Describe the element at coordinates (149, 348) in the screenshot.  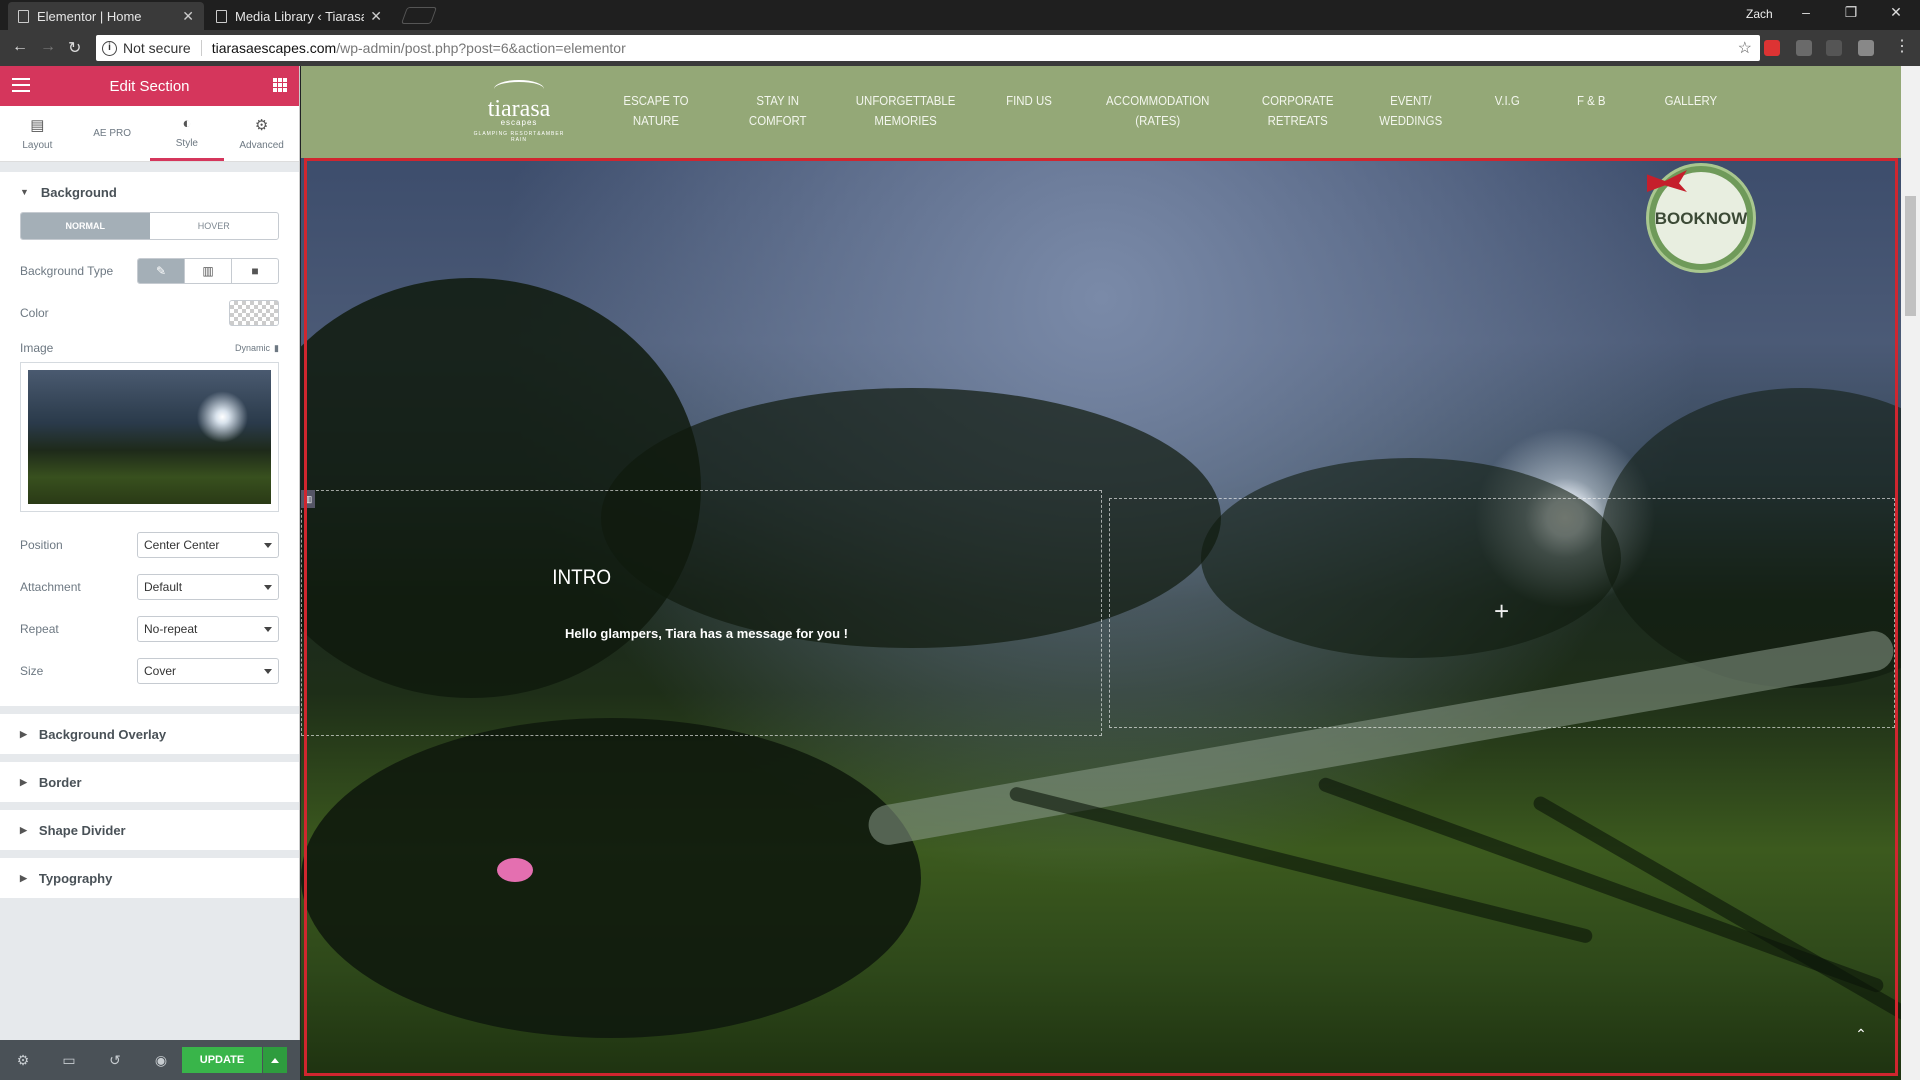
I see `image-row: Image Dynamic ▮` at that location.